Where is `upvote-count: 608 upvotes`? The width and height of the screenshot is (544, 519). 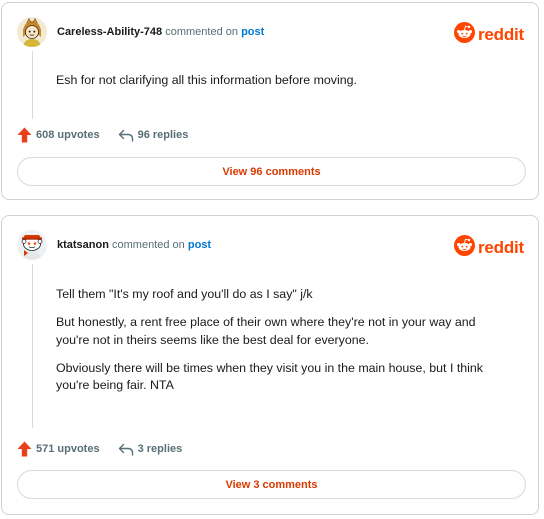
upvote-count: 608 upvotes is located at coordinates (68, 135).